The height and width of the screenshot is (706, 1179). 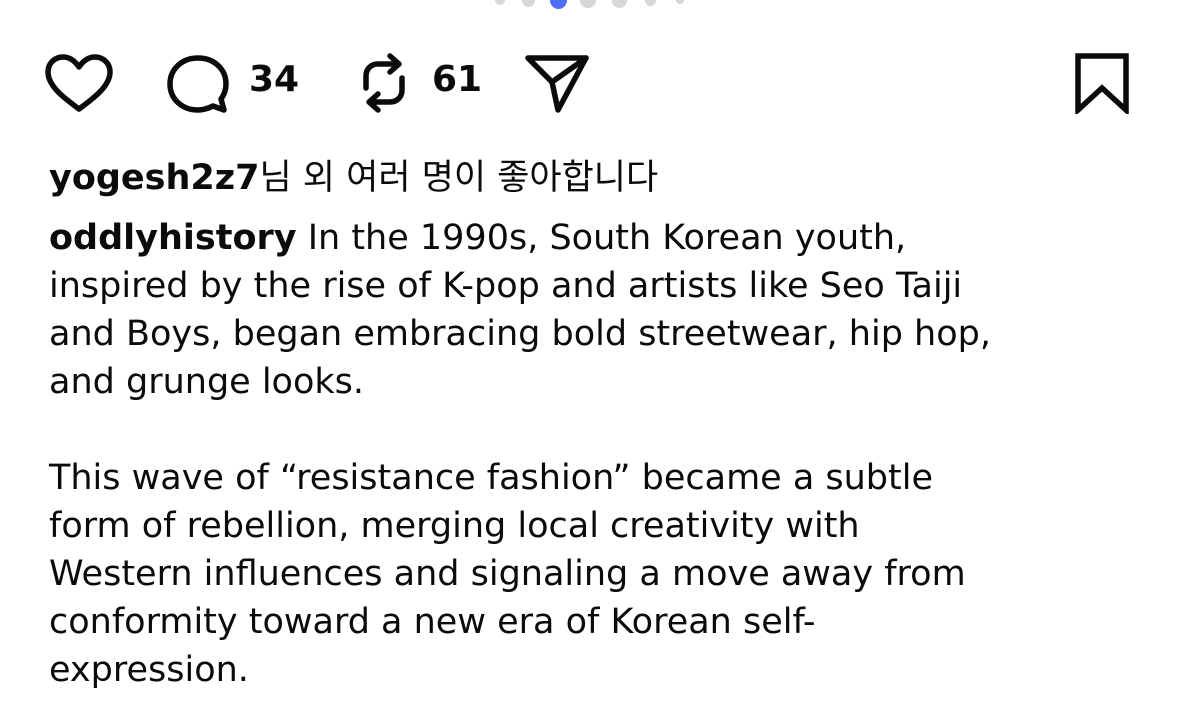 I want to click on caption-line: and grunge looks., so click(x=206, y=382).